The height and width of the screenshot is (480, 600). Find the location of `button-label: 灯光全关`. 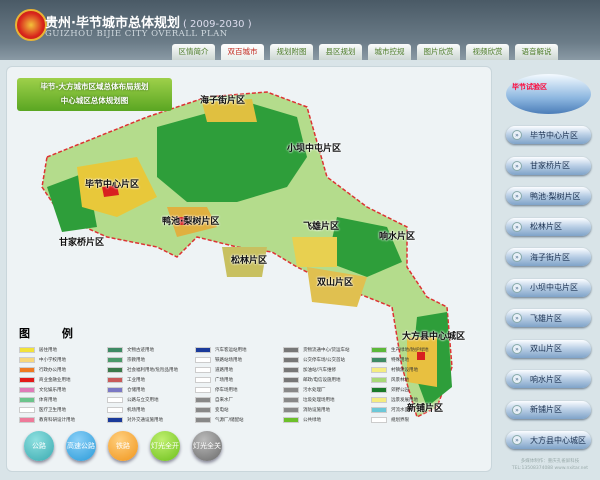

button-label: 灯光全关 is located at coordinates (207, 446).